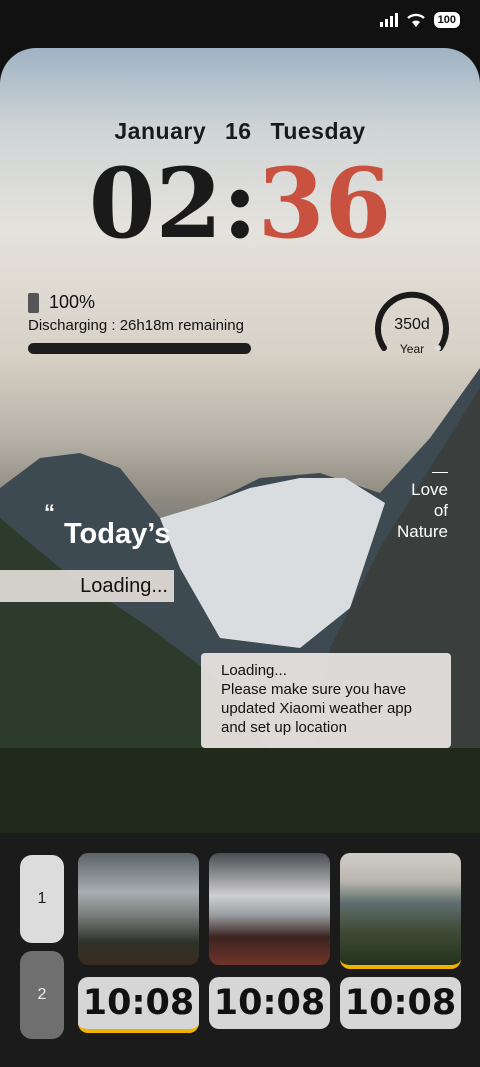 The height and width of the screenshot is (1067, 480). Describe the element at coordinates (412, 349) in the screenshot. I see `year-label: Year` at that location.